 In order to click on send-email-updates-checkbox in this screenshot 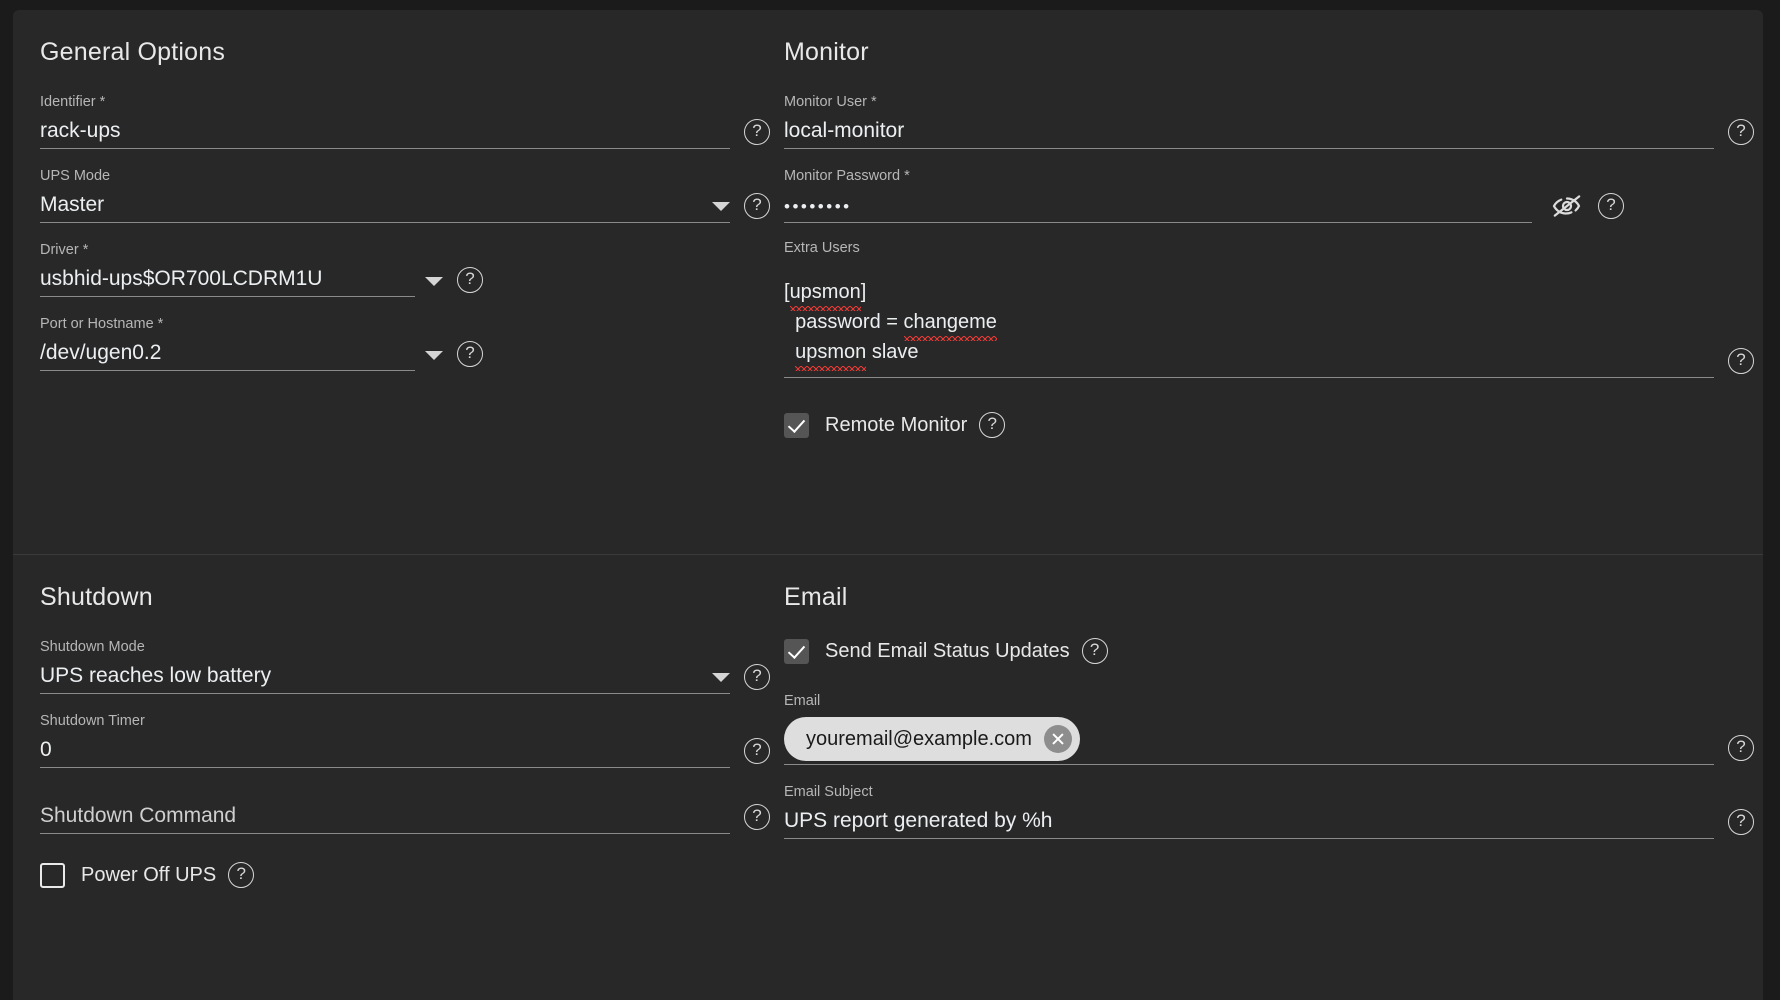, I will do `click(796, 651)`.